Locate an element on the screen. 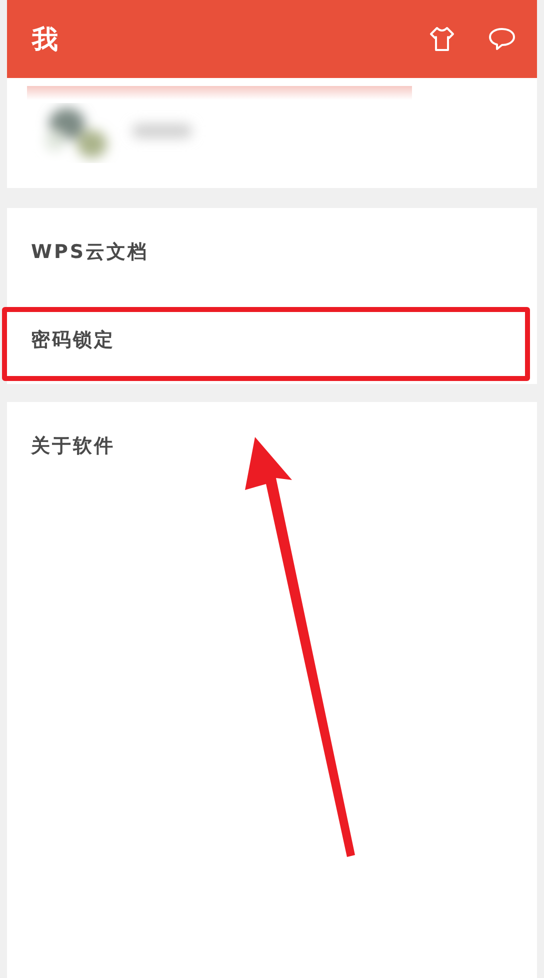  menu-item: 关于软件 is located at coordinates (272, 446).